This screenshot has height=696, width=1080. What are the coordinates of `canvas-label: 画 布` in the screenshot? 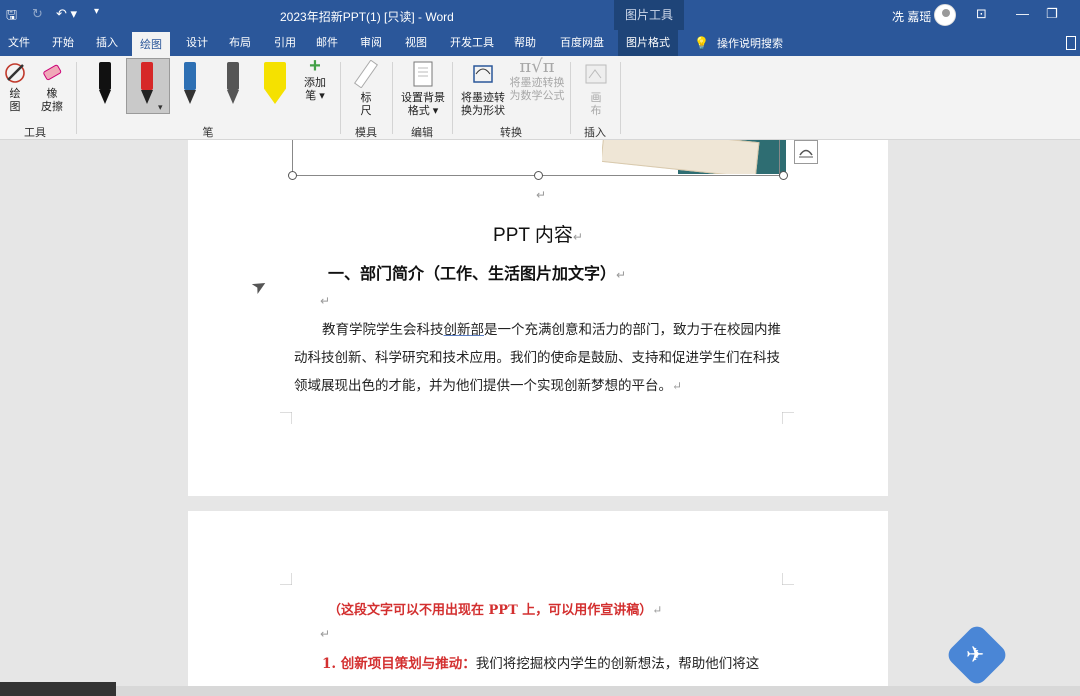 It's located at (596, 104).